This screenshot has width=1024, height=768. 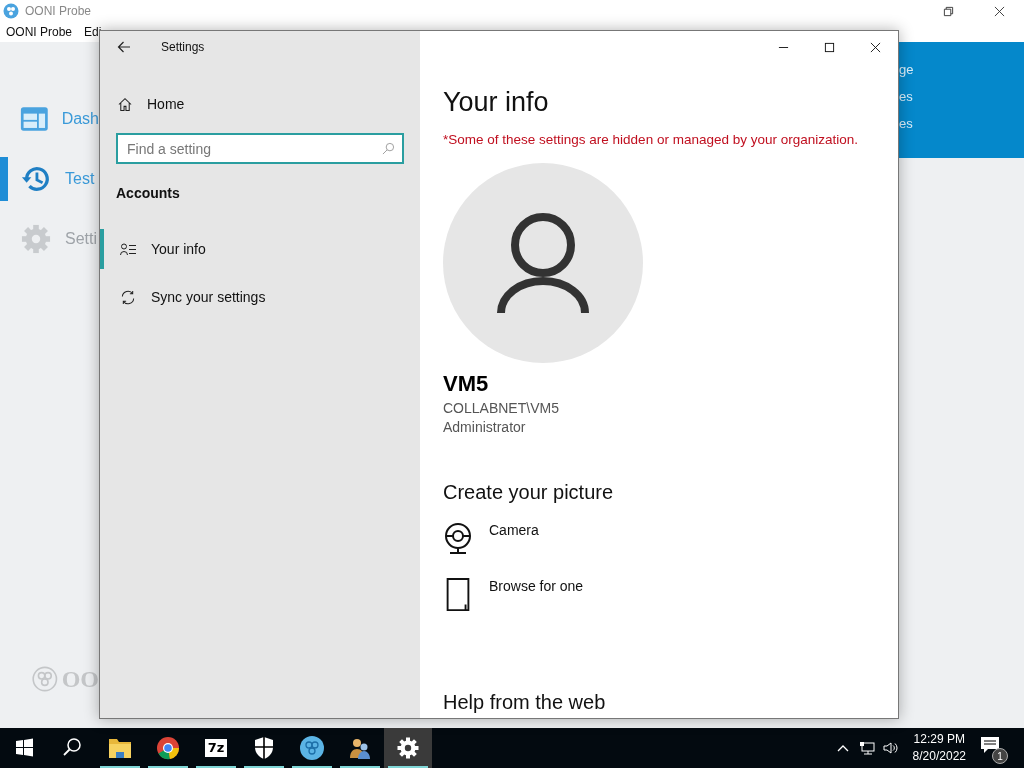 What do you see at coordinates (260, 148) in the screenshot?
I see `search-field: Find a setting` at bounding box center [260, 148].